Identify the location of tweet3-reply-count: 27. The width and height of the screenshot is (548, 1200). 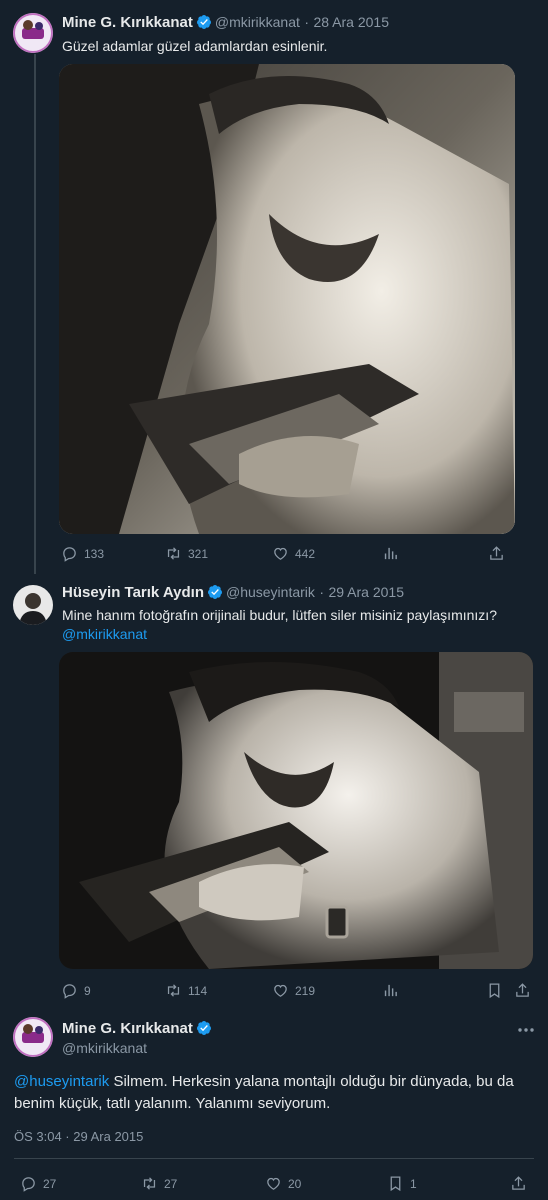
(50, 1183).